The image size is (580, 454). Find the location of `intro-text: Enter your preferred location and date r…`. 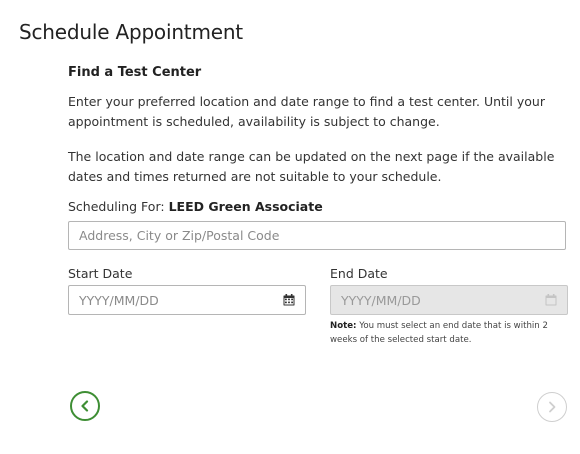

intro-text: Enter your preferred location and date r… is located at coordinates (306, 111).